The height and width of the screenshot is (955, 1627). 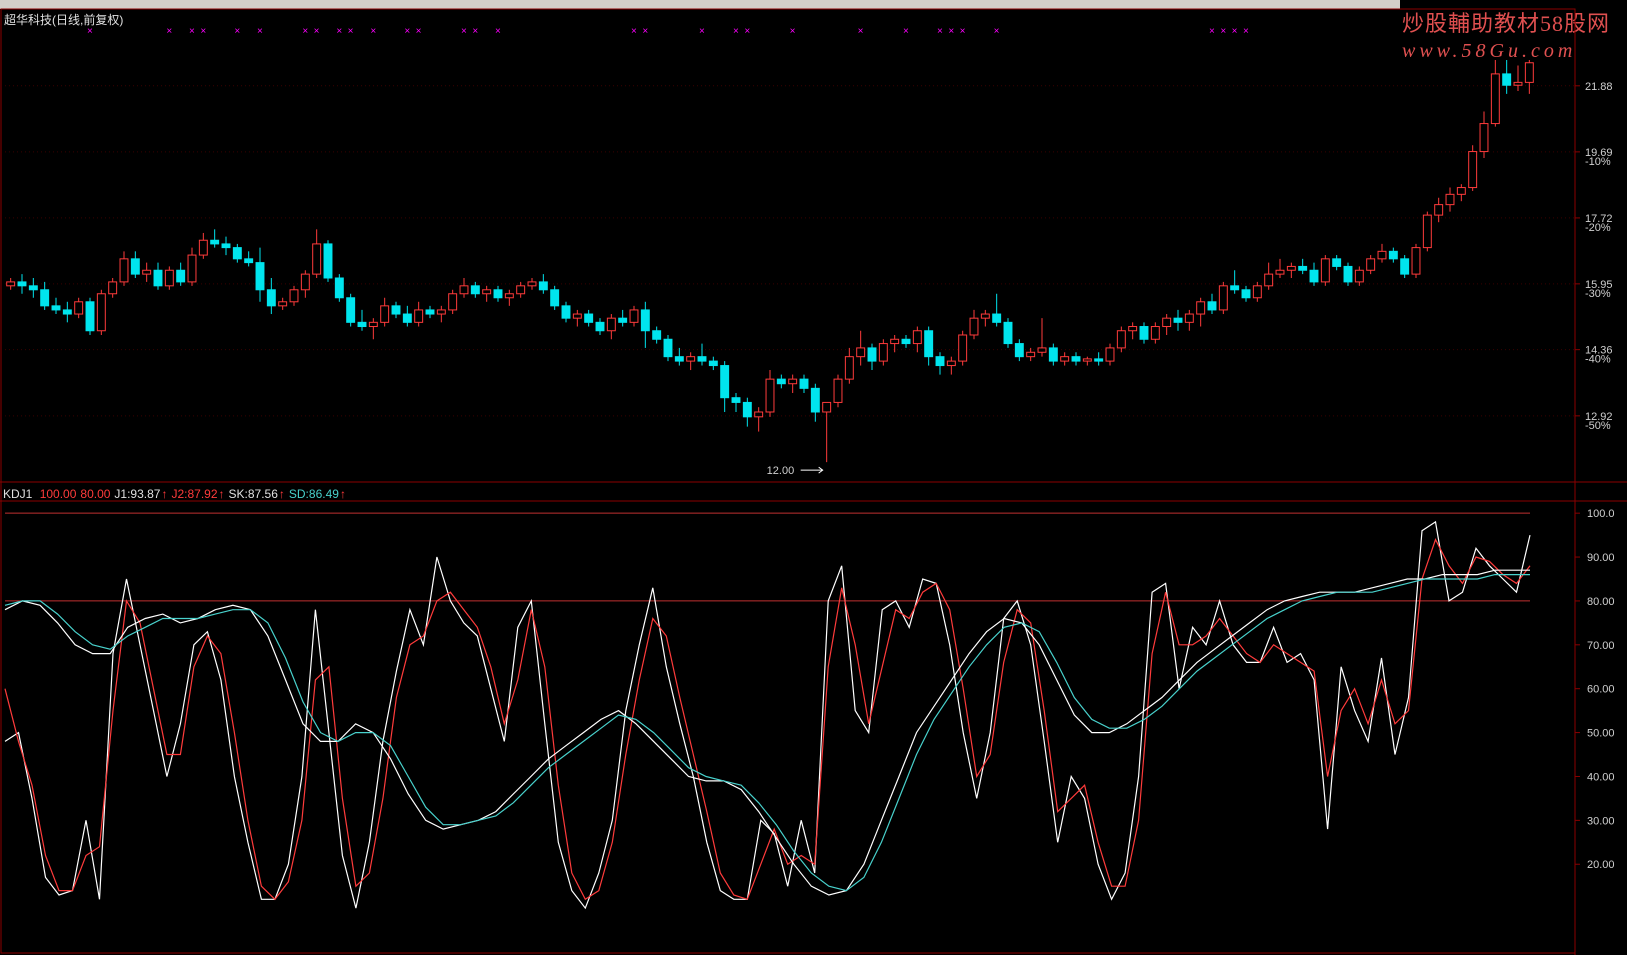 I want to click on indicator-tick-label: 40.00, so click(x=1601, y=777).